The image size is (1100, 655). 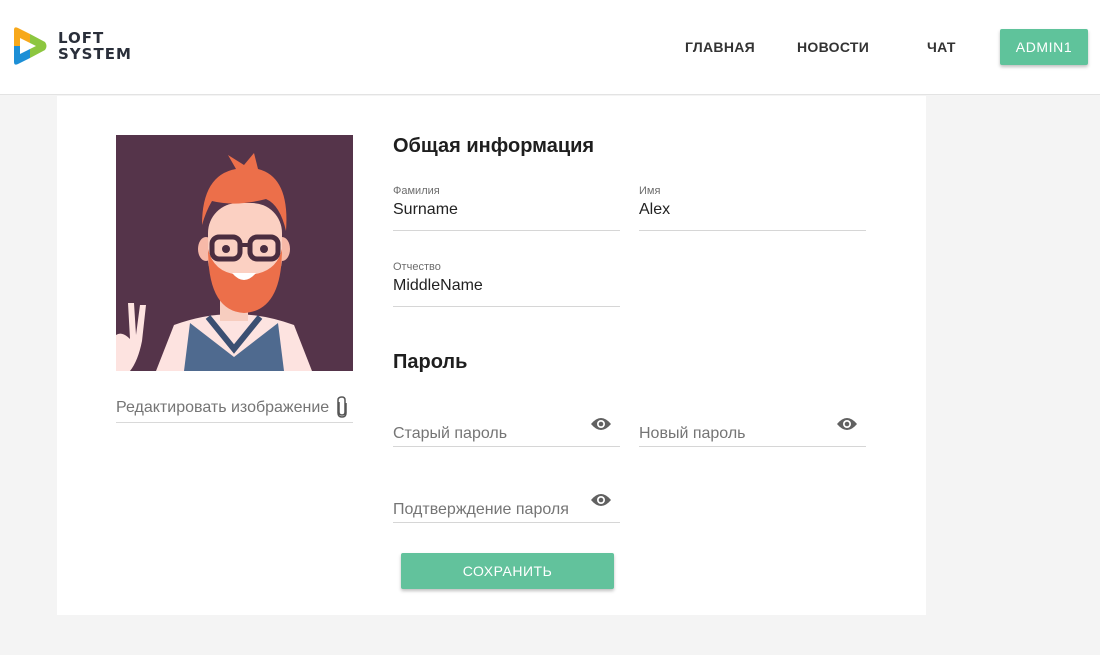 What do you see at coordinates (550, 47) in the screenshot?
I see `top-header: LOFT SYSTEM ГЛАВНАЯ НОВОСТИ ЧАТ ADMIN1` at bounding box center [550, 47].